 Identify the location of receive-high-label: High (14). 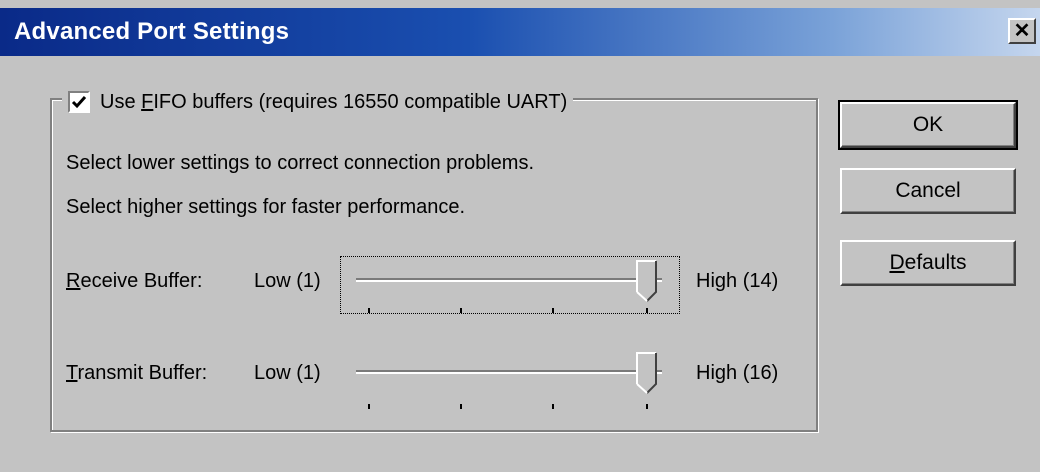
(737, 281).